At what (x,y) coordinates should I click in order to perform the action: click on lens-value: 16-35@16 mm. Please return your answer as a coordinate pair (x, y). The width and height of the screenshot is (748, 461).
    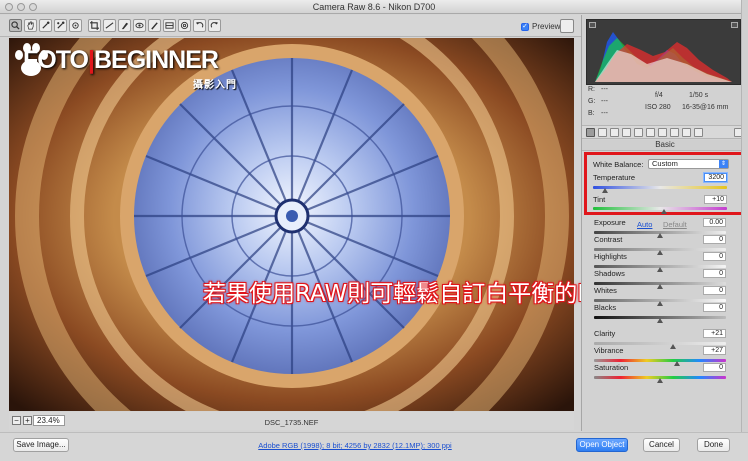
    Looking at the image, I should click on (705, 107).